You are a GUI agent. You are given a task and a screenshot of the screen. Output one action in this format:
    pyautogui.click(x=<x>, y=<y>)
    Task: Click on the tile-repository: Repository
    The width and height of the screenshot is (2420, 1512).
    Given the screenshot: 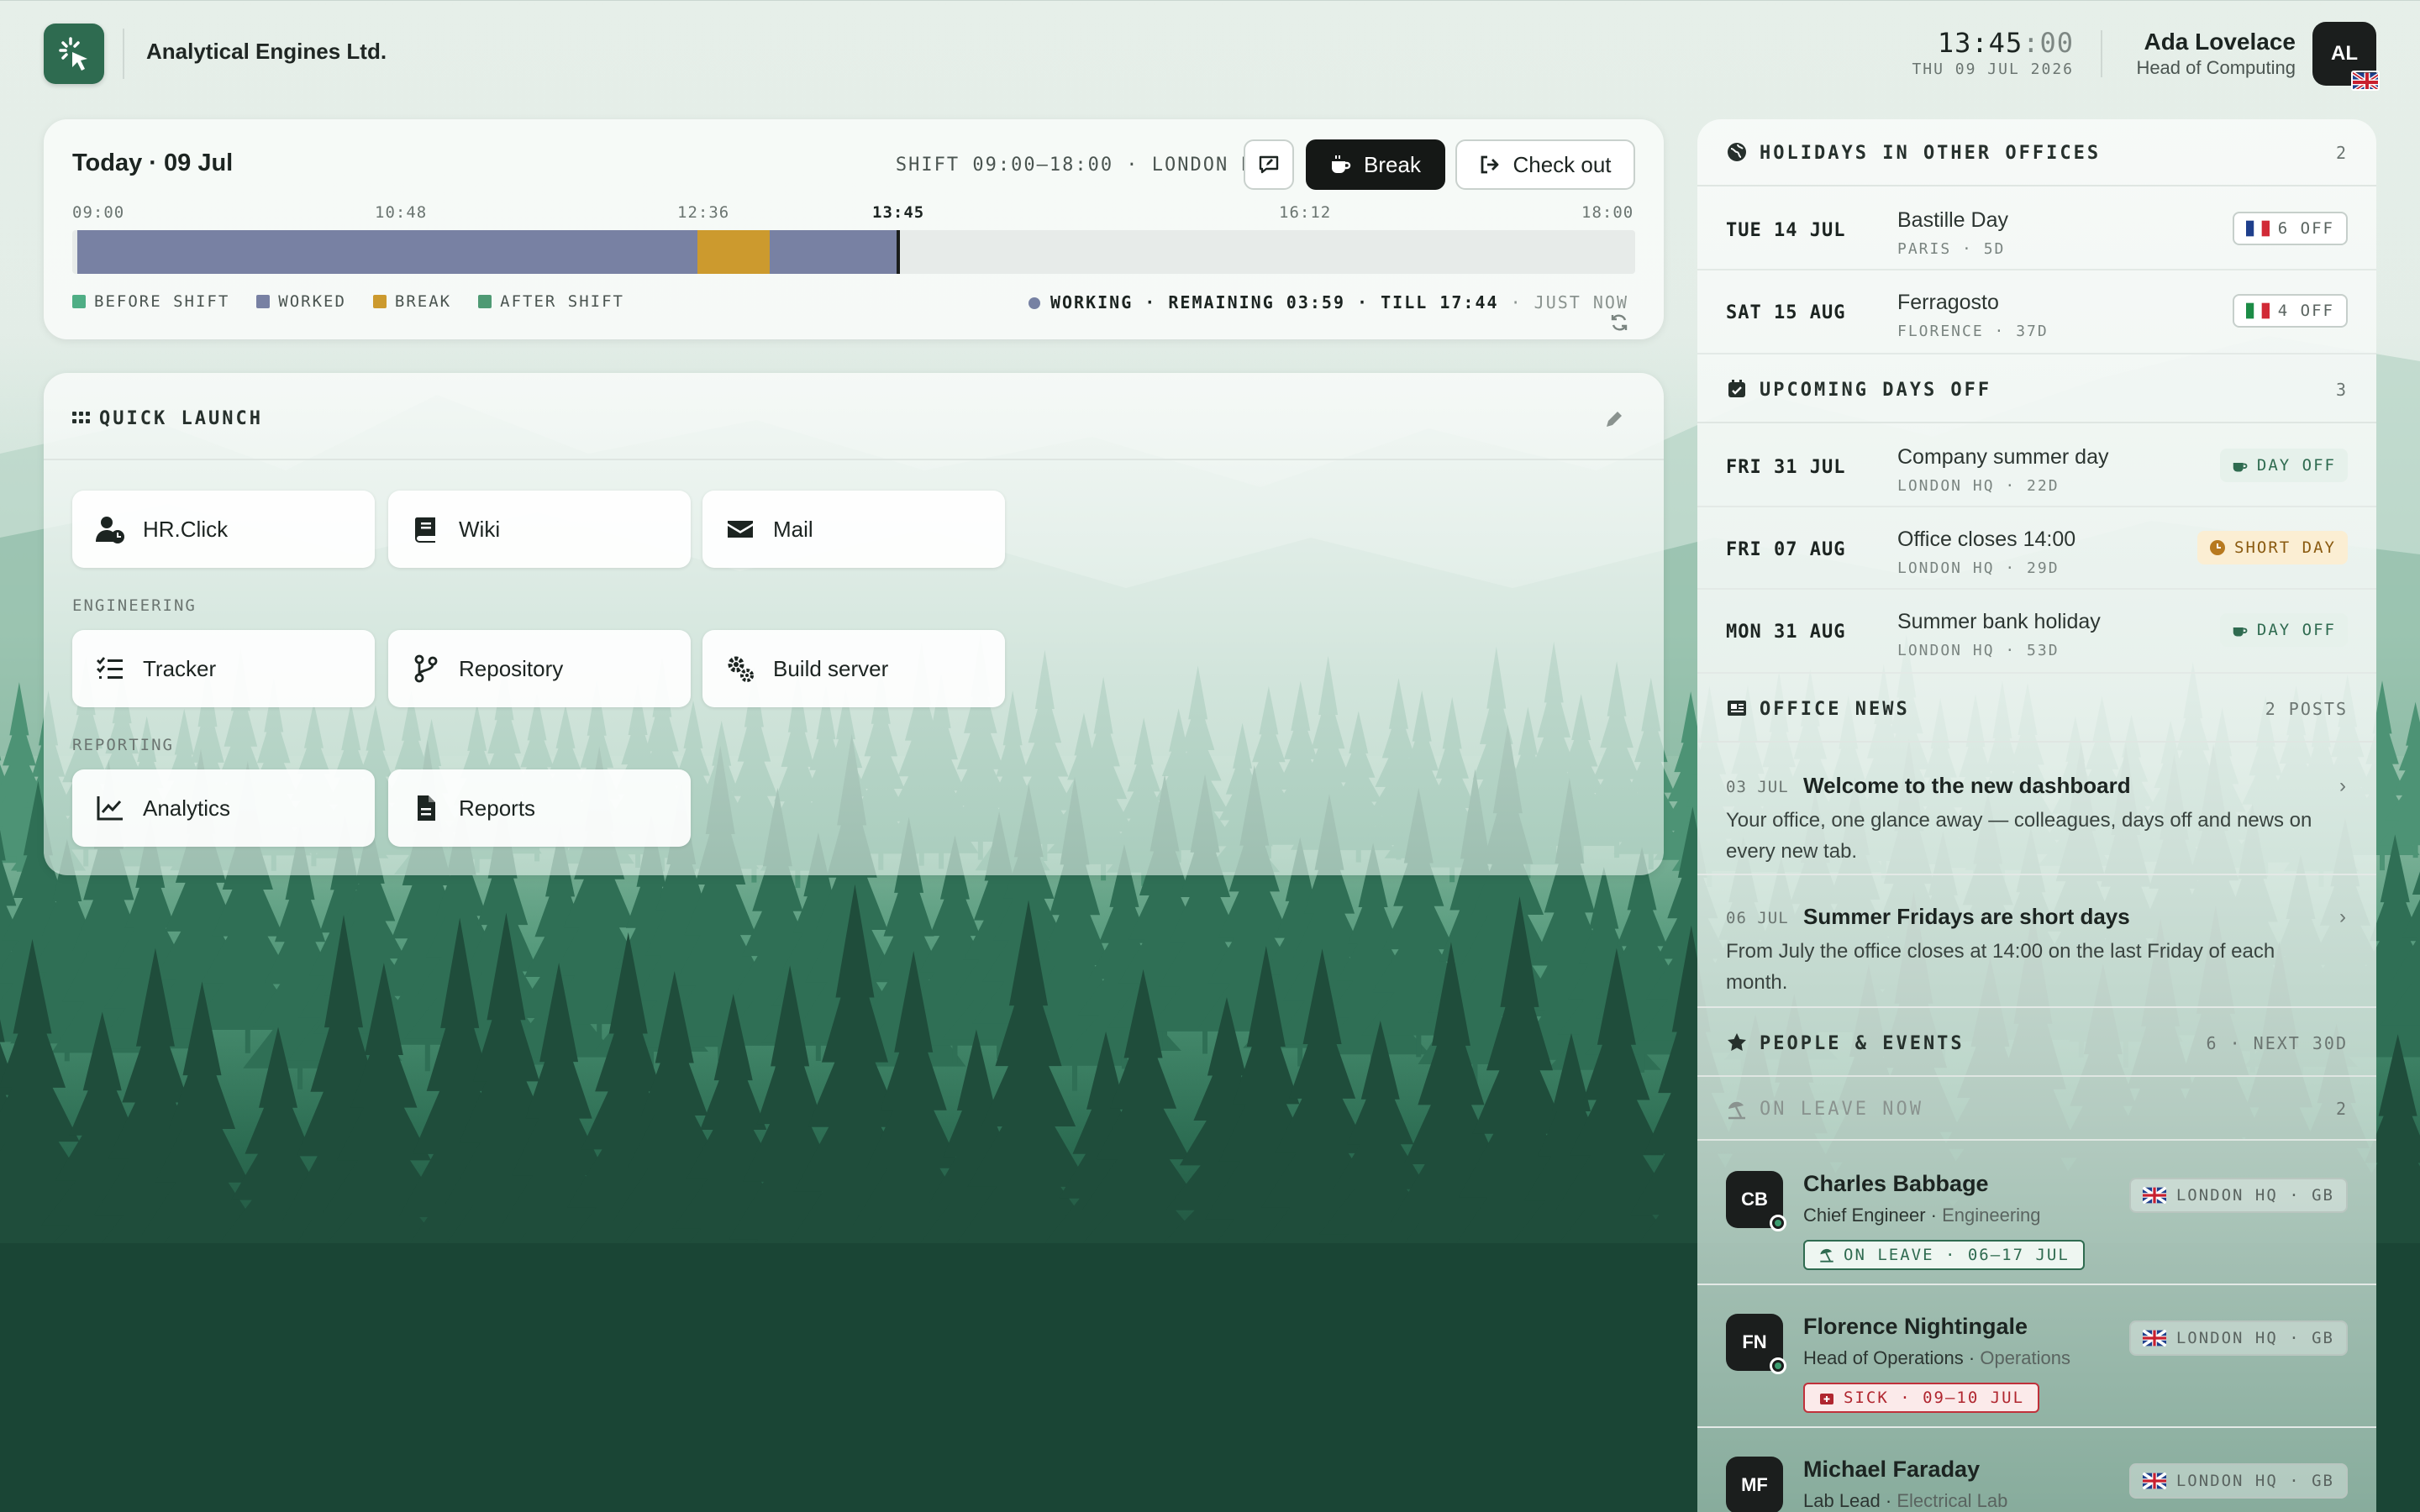 What is the action you would take?
    pyautogui.click(x=539, y=668)
    